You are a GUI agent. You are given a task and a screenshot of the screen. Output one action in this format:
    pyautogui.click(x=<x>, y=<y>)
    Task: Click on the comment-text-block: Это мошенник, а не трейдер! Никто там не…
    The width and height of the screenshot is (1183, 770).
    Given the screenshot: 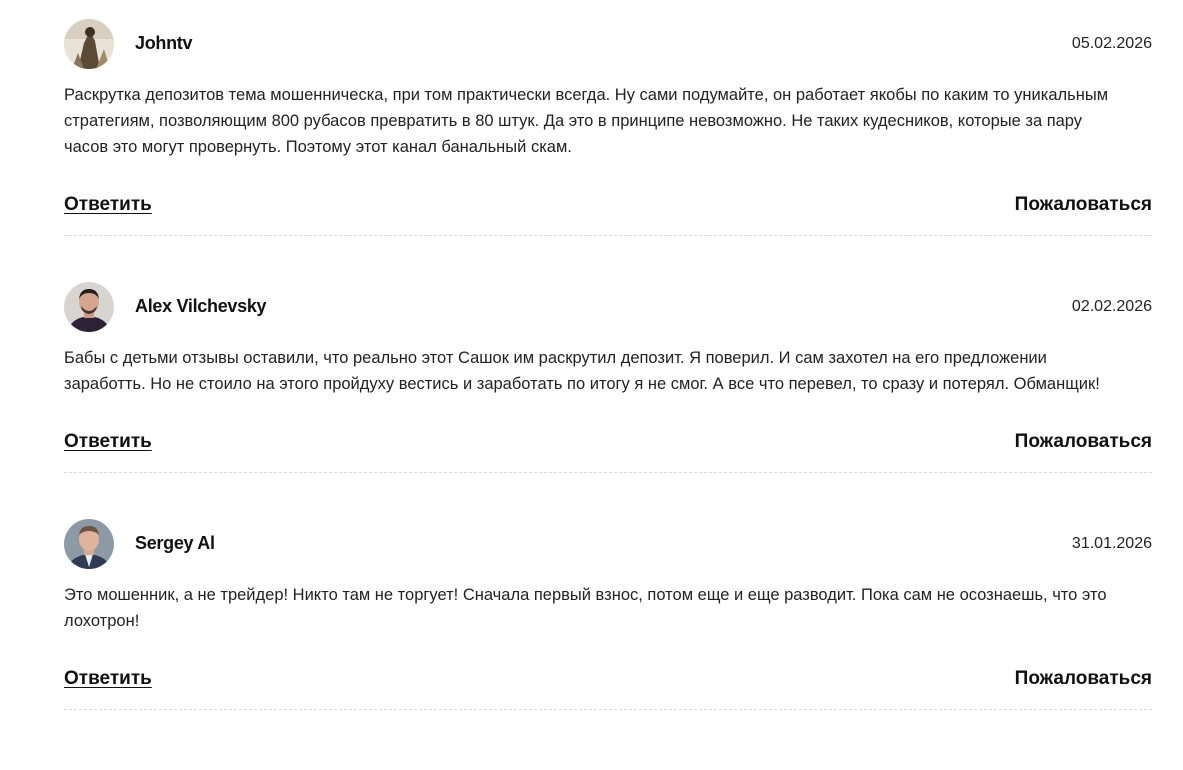 What is the action you would take?
    pyautogui.click(x=594, y=608)
    